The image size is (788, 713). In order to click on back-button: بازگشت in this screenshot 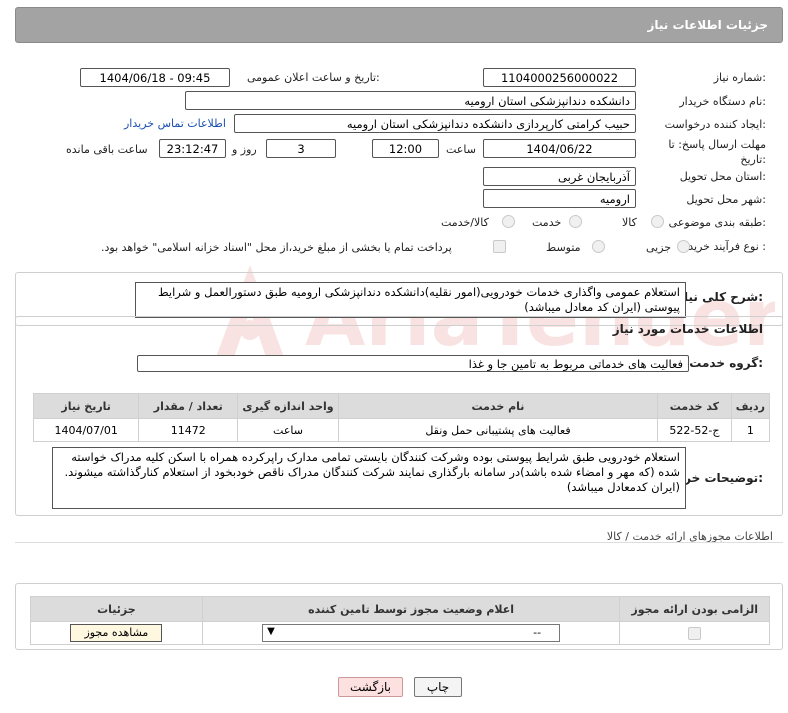, I will do `click(370, 687)`.